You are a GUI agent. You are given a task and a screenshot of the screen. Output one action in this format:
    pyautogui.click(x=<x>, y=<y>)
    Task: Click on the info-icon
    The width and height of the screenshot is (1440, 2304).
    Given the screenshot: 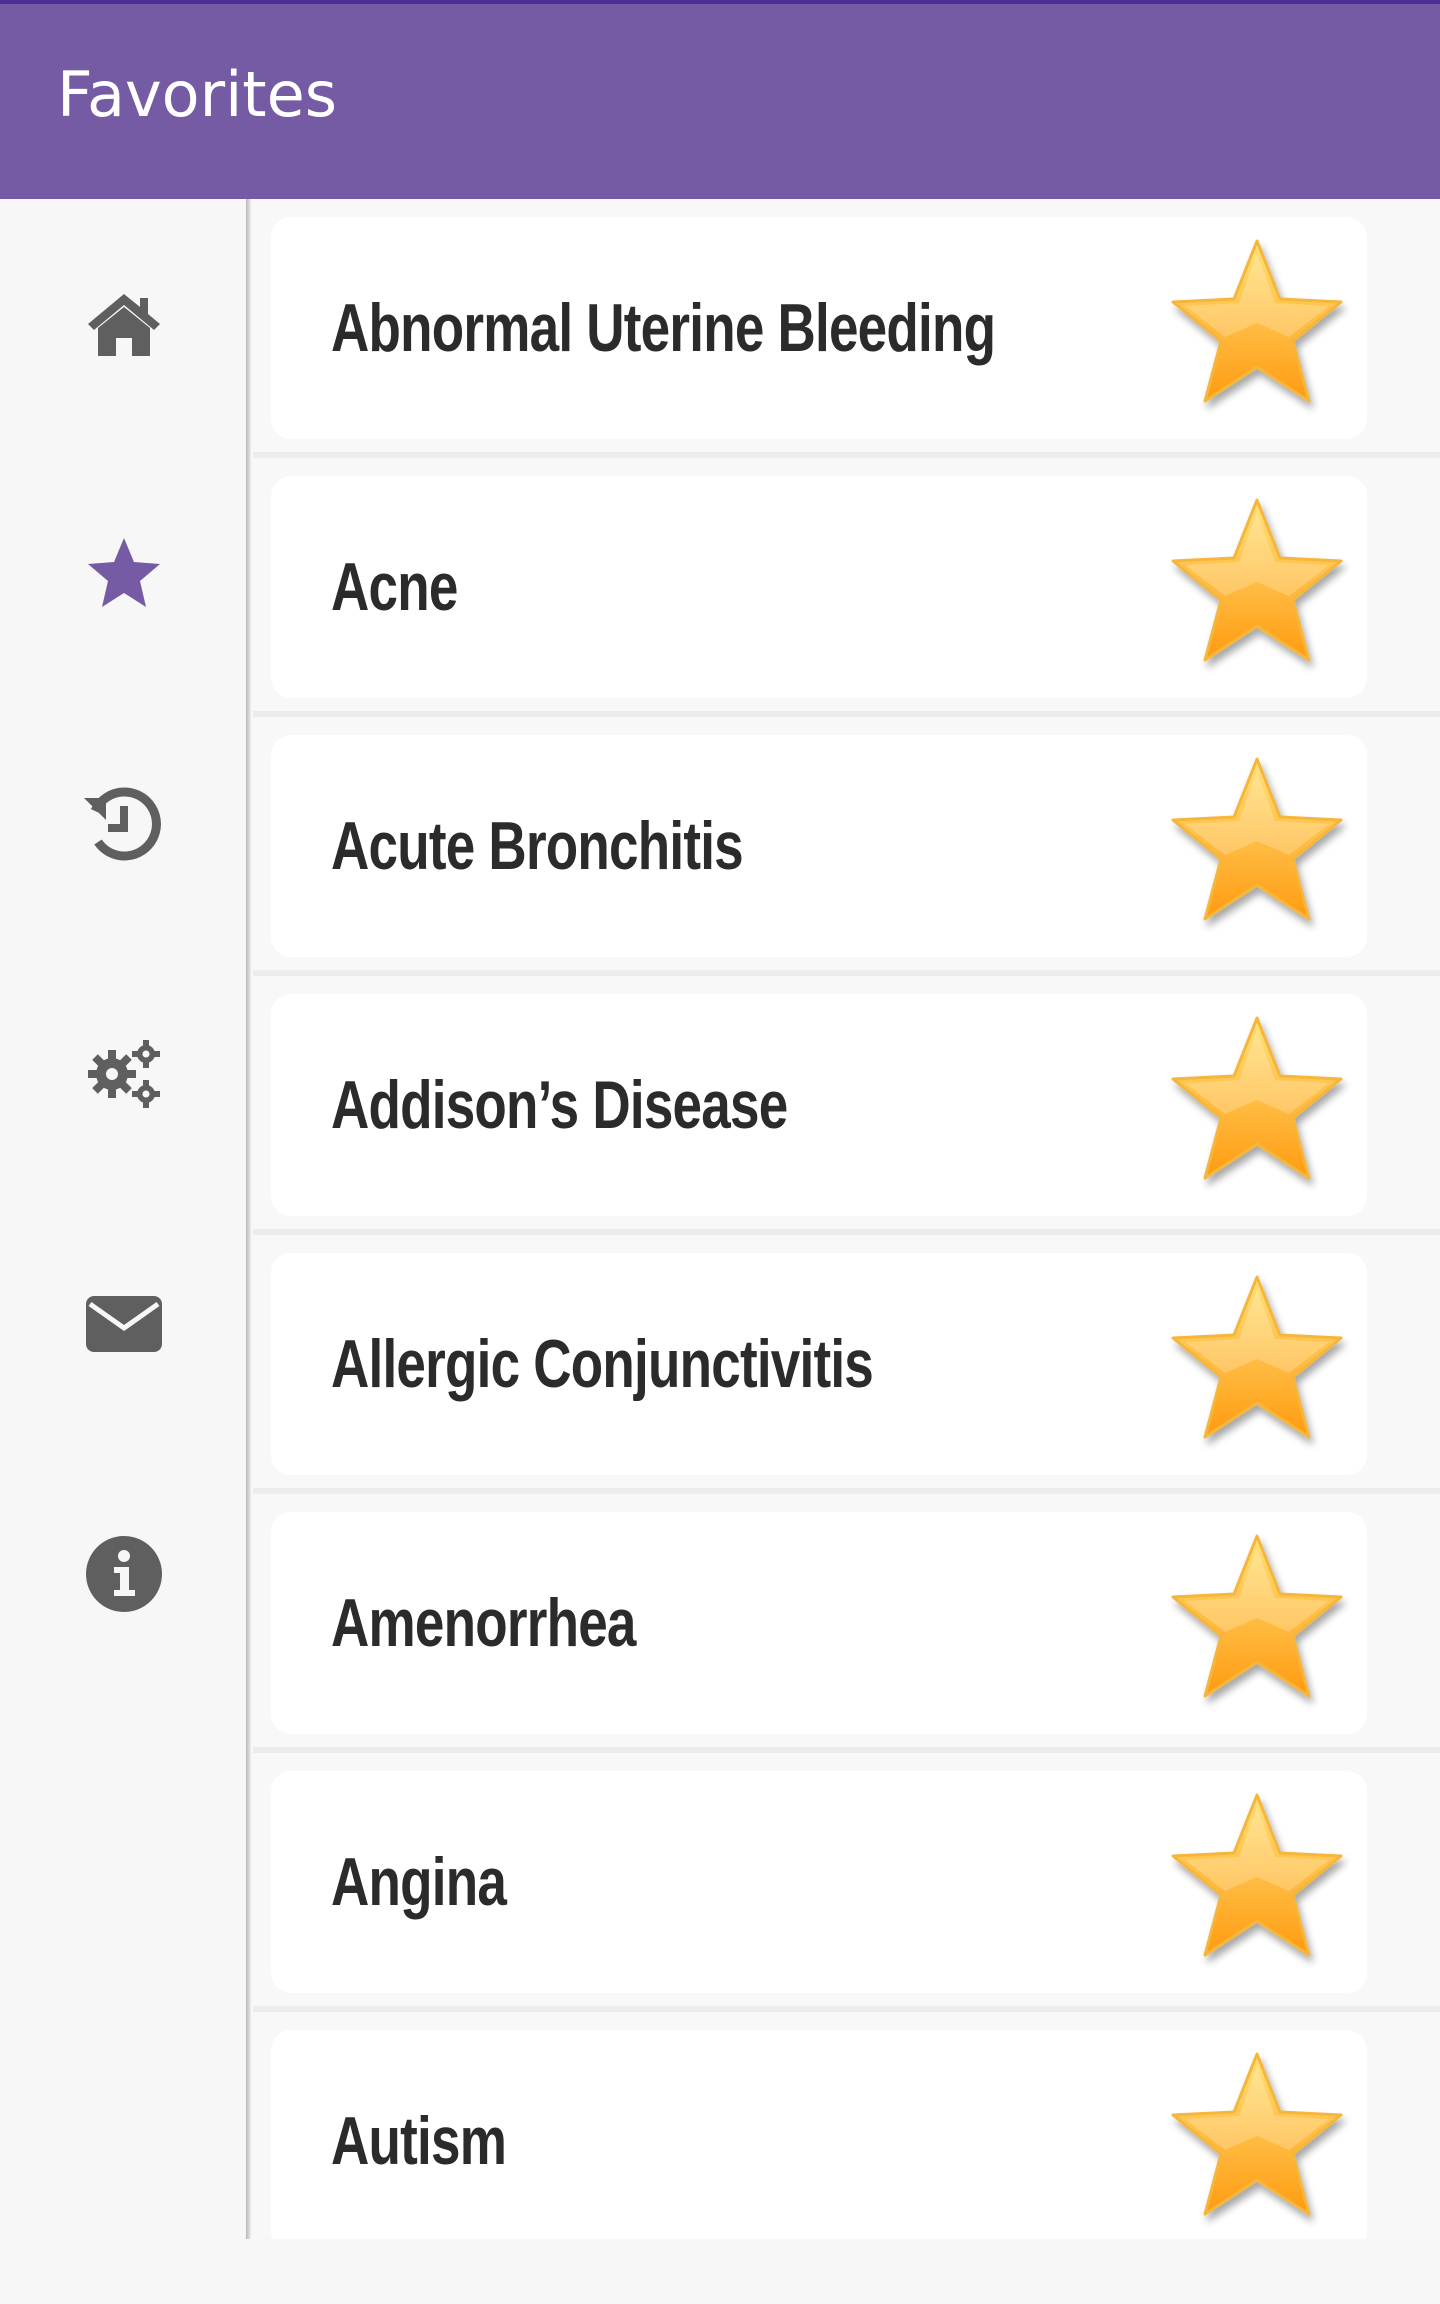 What is the action you would take?
    pyautogui.click(x=124, y=1574)
    